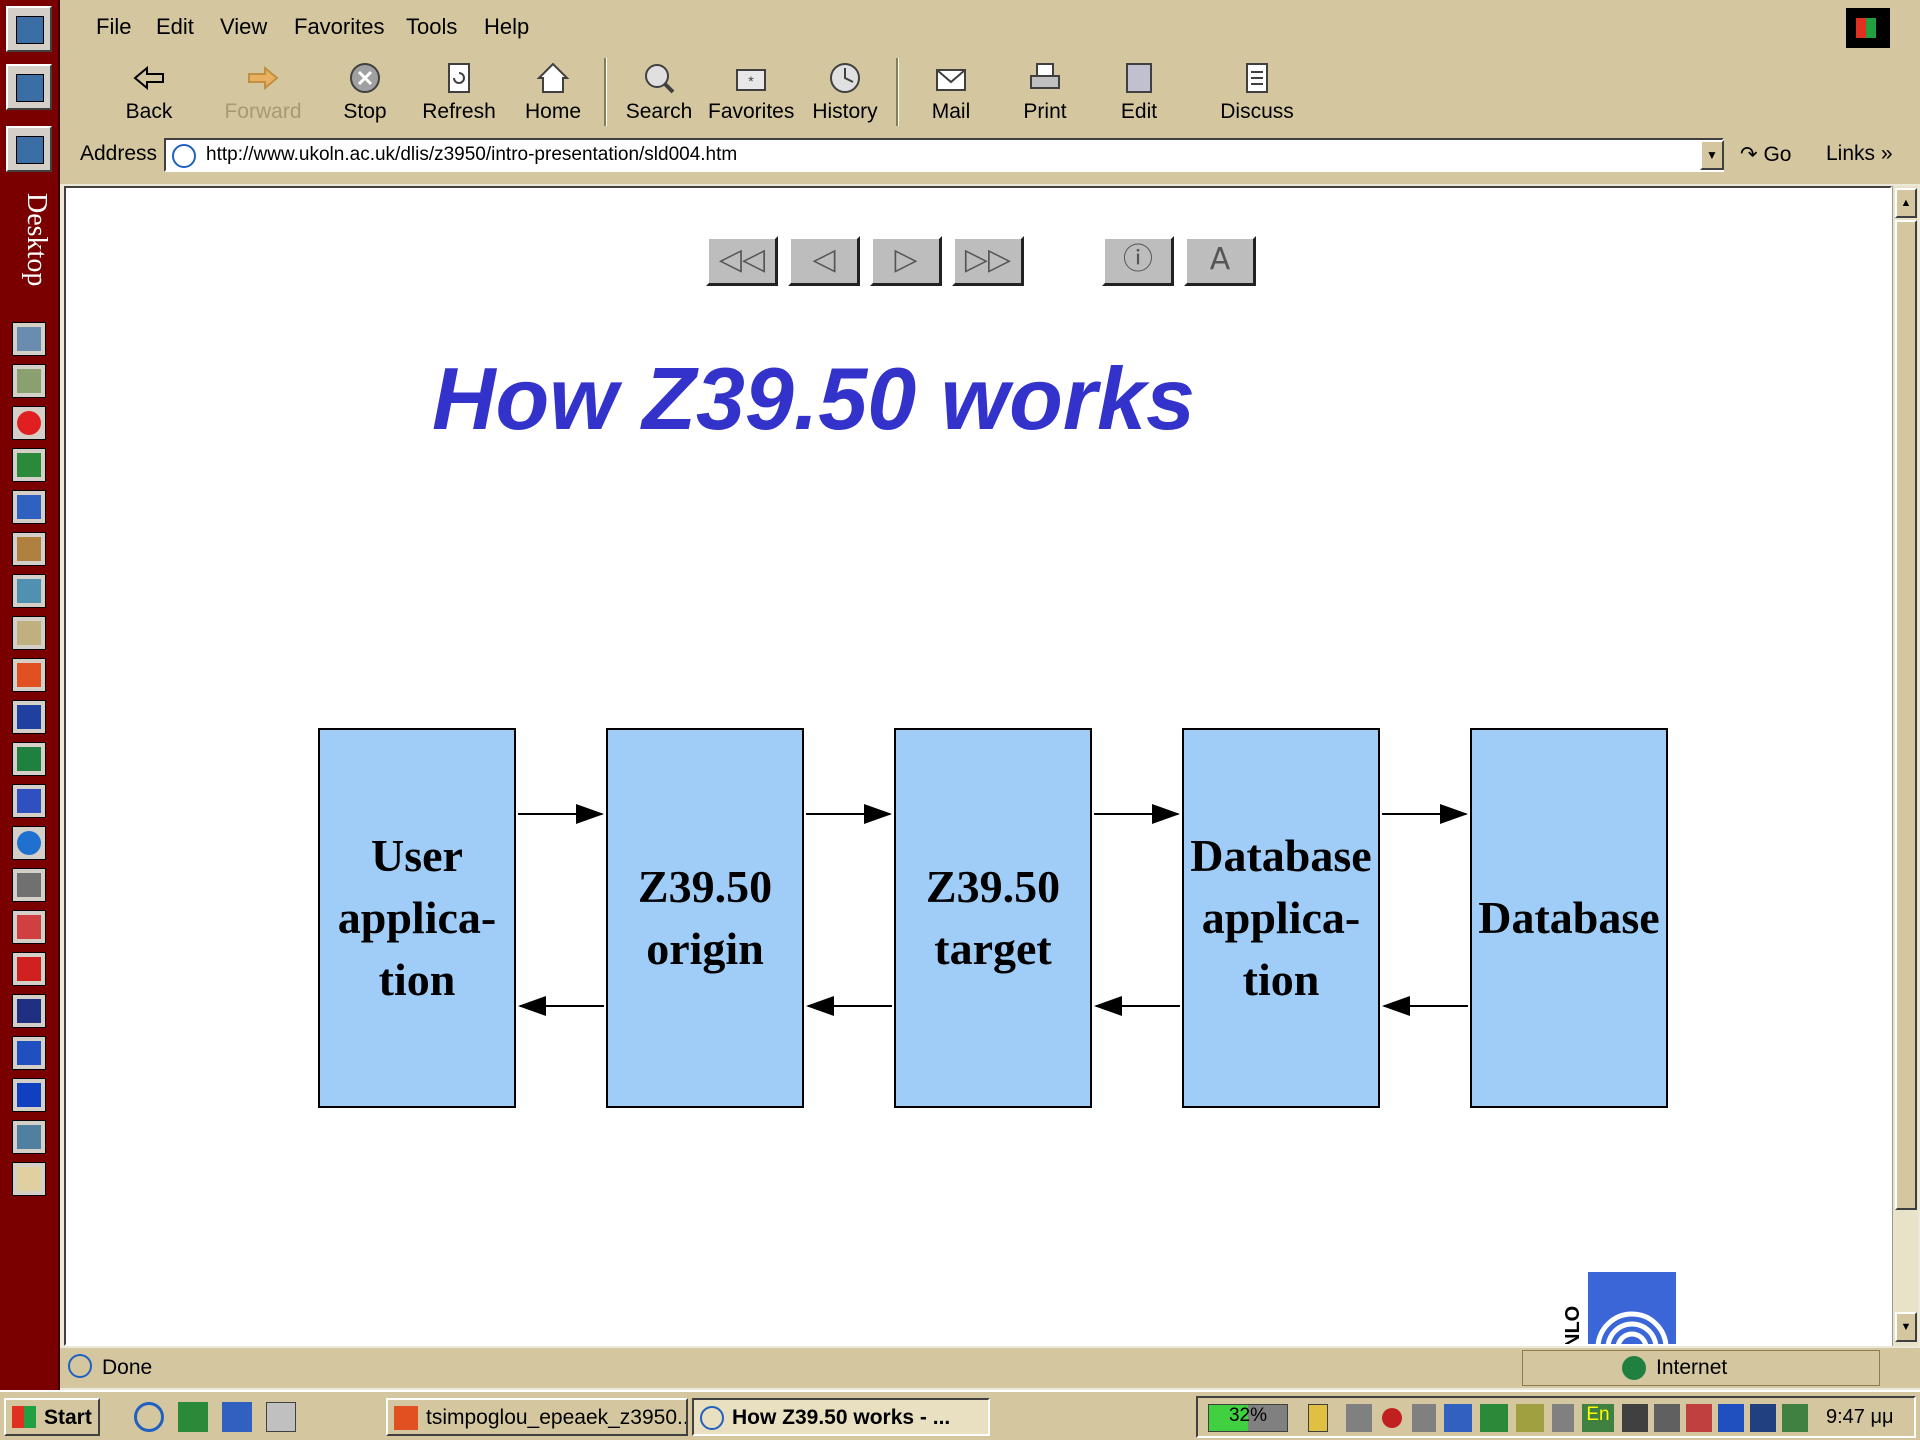 The width and height of the screenshot is (1920, 1440). I want to click on word-icon, so click(29, 717).